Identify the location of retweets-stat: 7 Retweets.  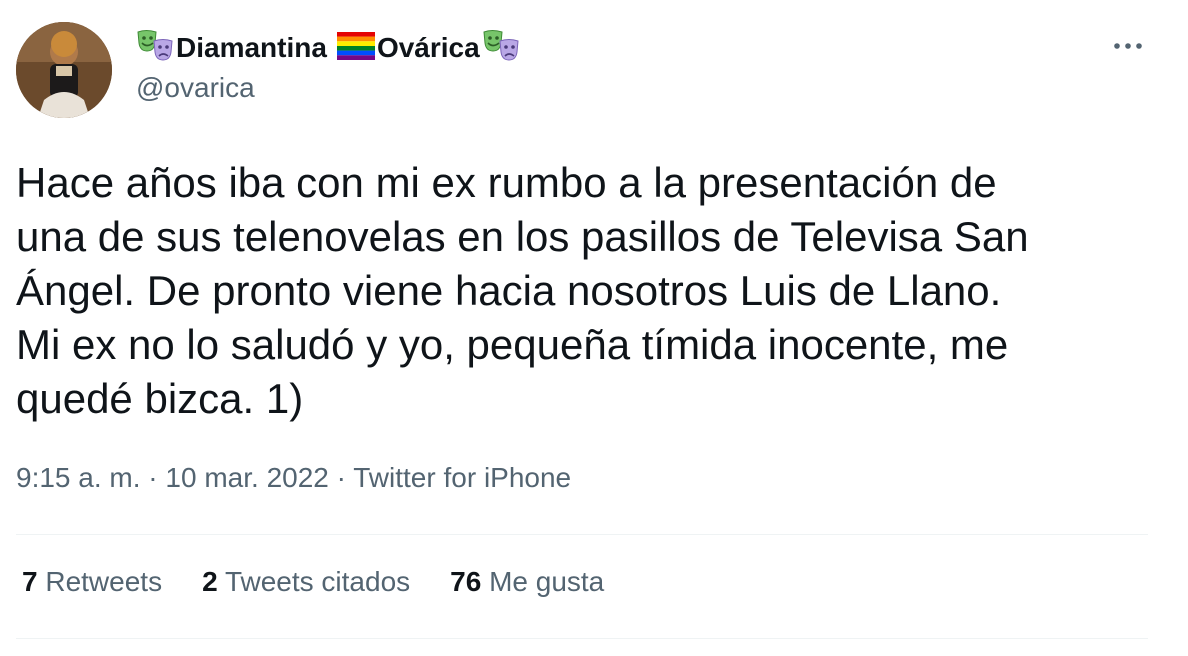
(92, 582).